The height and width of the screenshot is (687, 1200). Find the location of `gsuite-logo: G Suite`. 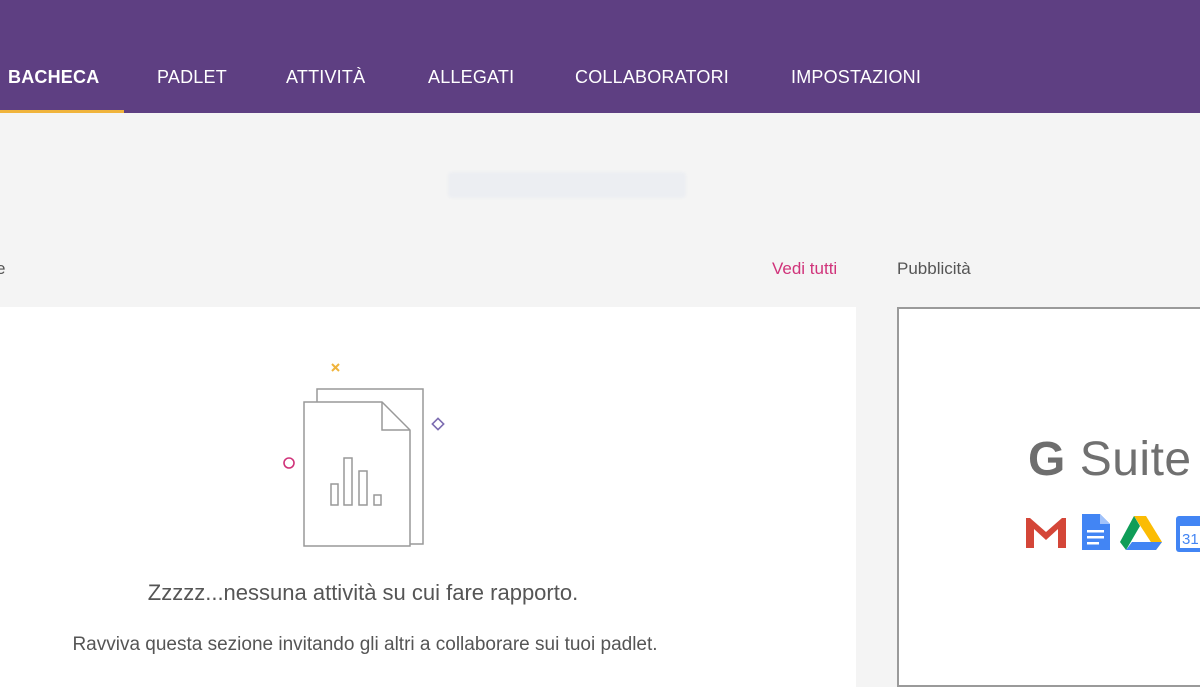

gsuite-logo: G Suite is located at coordinates (1110, 459).